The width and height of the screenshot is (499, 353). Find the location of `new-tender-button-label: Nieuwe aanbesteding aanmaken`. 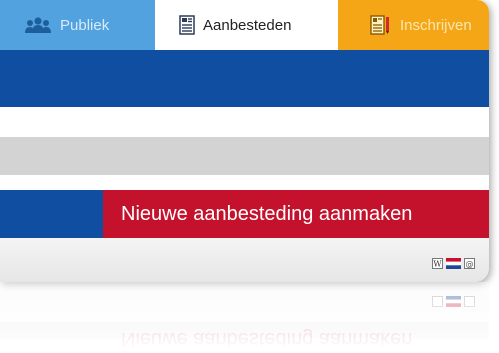

new-tender-button-label: Nieuwe aanbesteding aanmaken is located at coordinates (267, 213).